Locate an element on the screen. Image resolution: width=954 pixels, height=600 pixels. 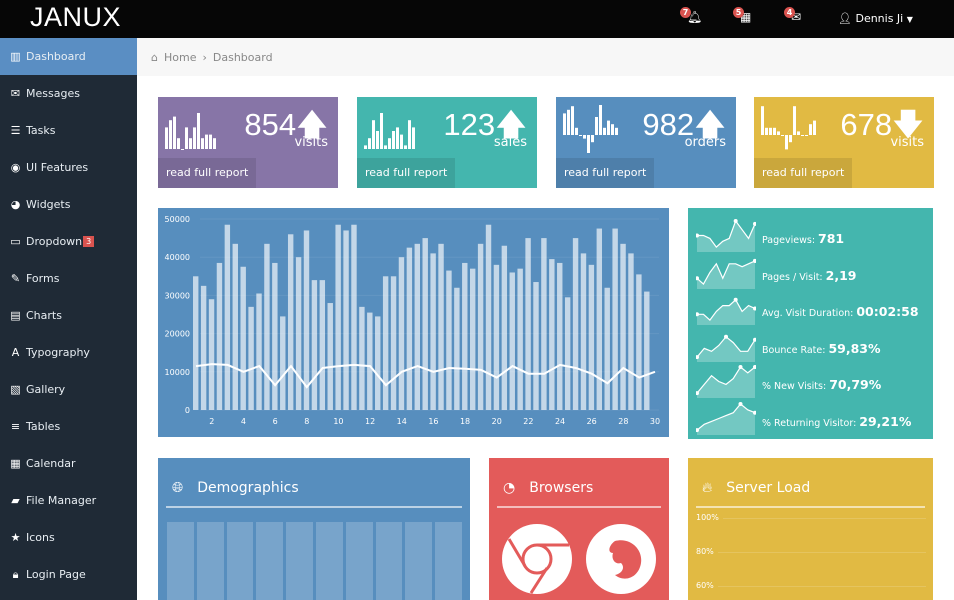
sidebar-item-dashboard: ▥ Dashboard is located at coordinates (68, 56).